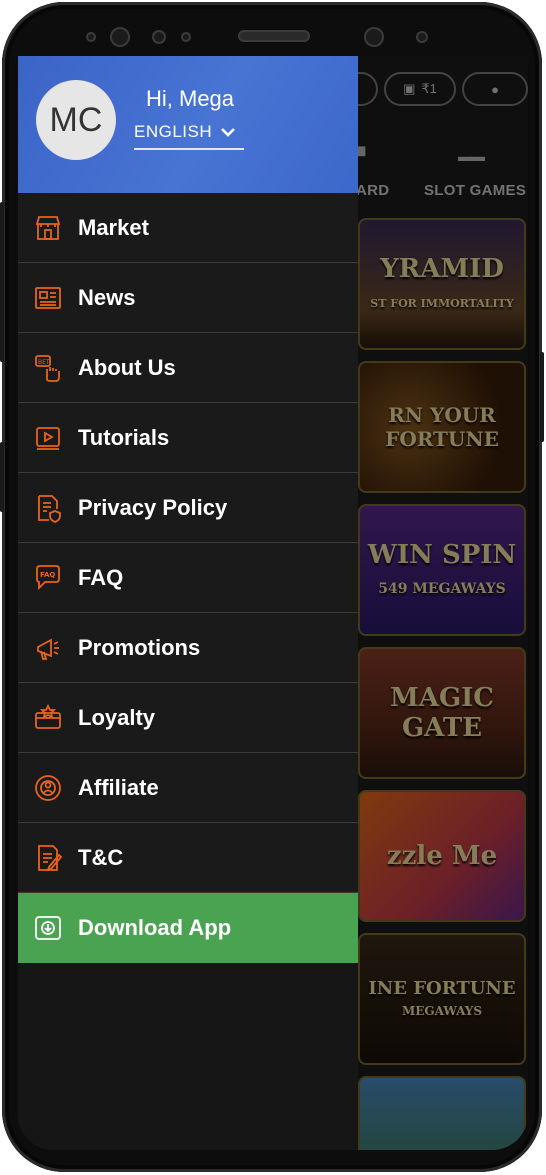 The image size is (546, 1175). Describe the element at coordinates (190, 98) in the screenshot. I see `user-greeting: Hi, Mega` at that location.